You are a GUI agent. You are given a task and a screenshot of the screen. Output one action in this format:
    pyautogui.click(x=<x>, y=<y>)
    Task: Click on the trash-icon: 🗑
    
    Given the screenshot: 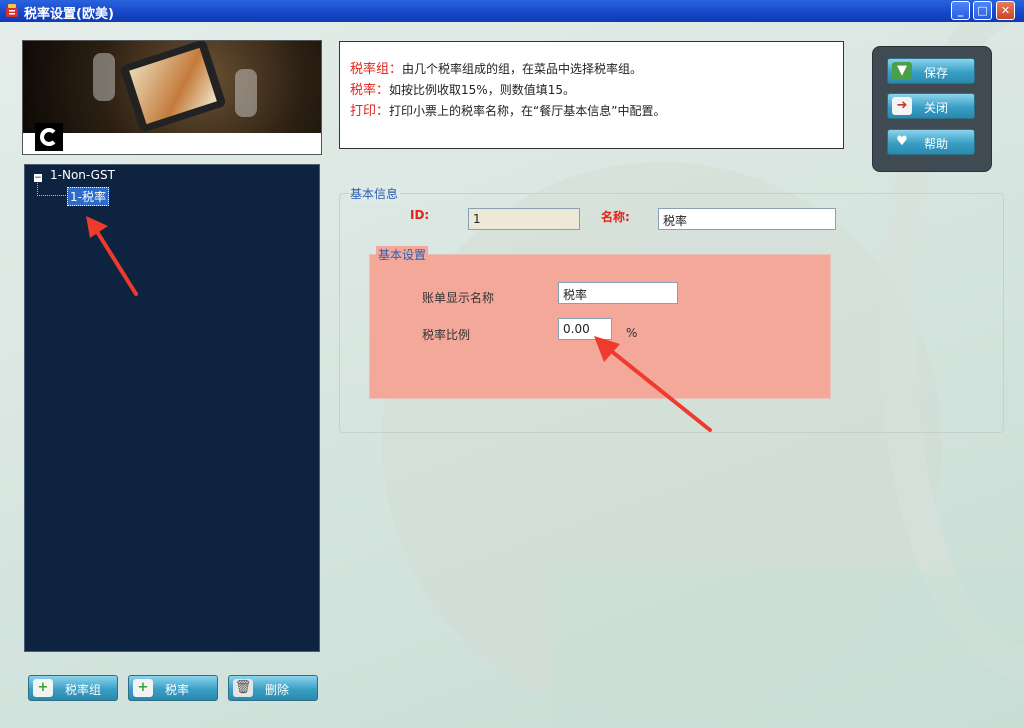 What is the action you would take?
    pyautogui.click(x=243, y=688)
    